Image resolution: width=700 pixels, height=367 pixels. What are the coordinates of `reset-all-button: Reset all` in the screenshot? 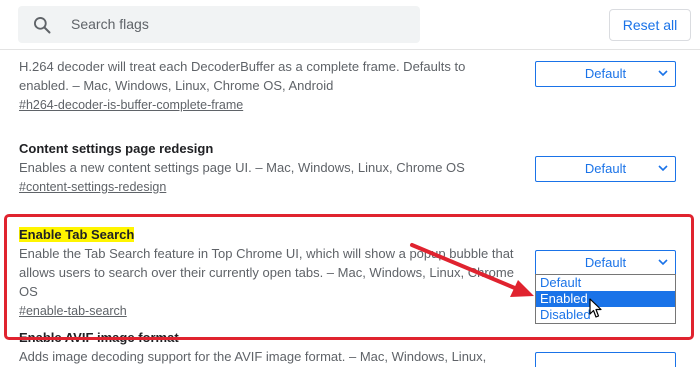 It's located at (650, 25).